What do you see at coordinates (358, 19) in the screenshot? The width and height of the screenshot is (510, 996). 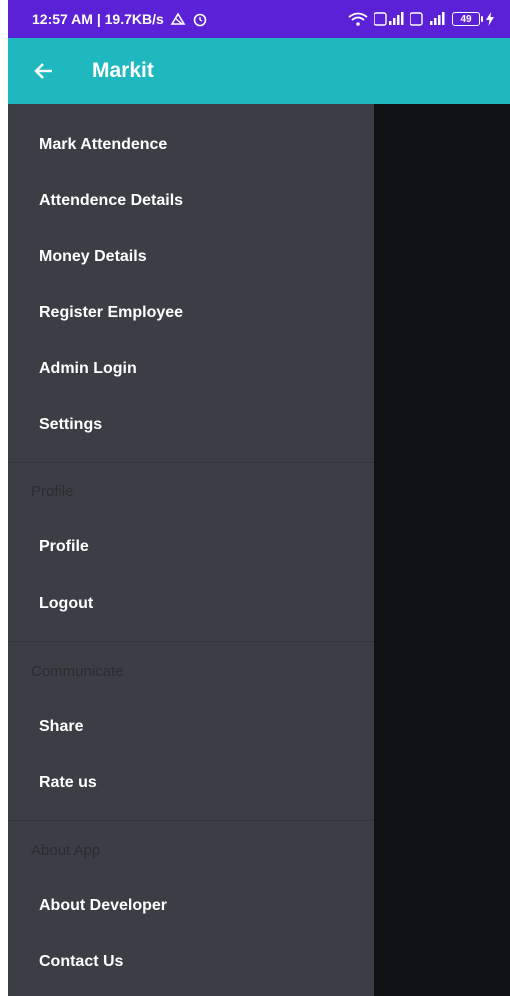 I see `wifi-icon` at bounding box center [358, 19].